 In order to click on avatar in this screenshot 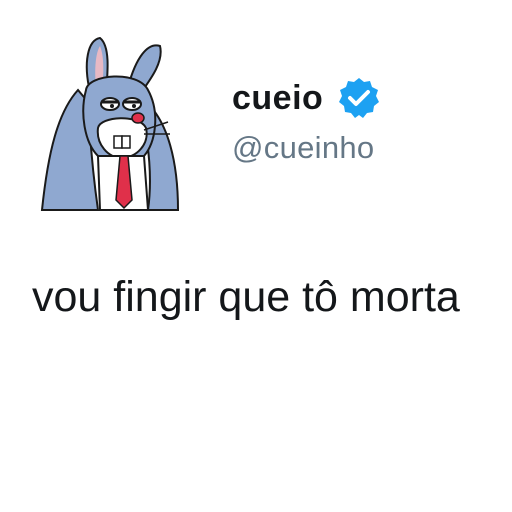, I will do `click(118, 122)`.